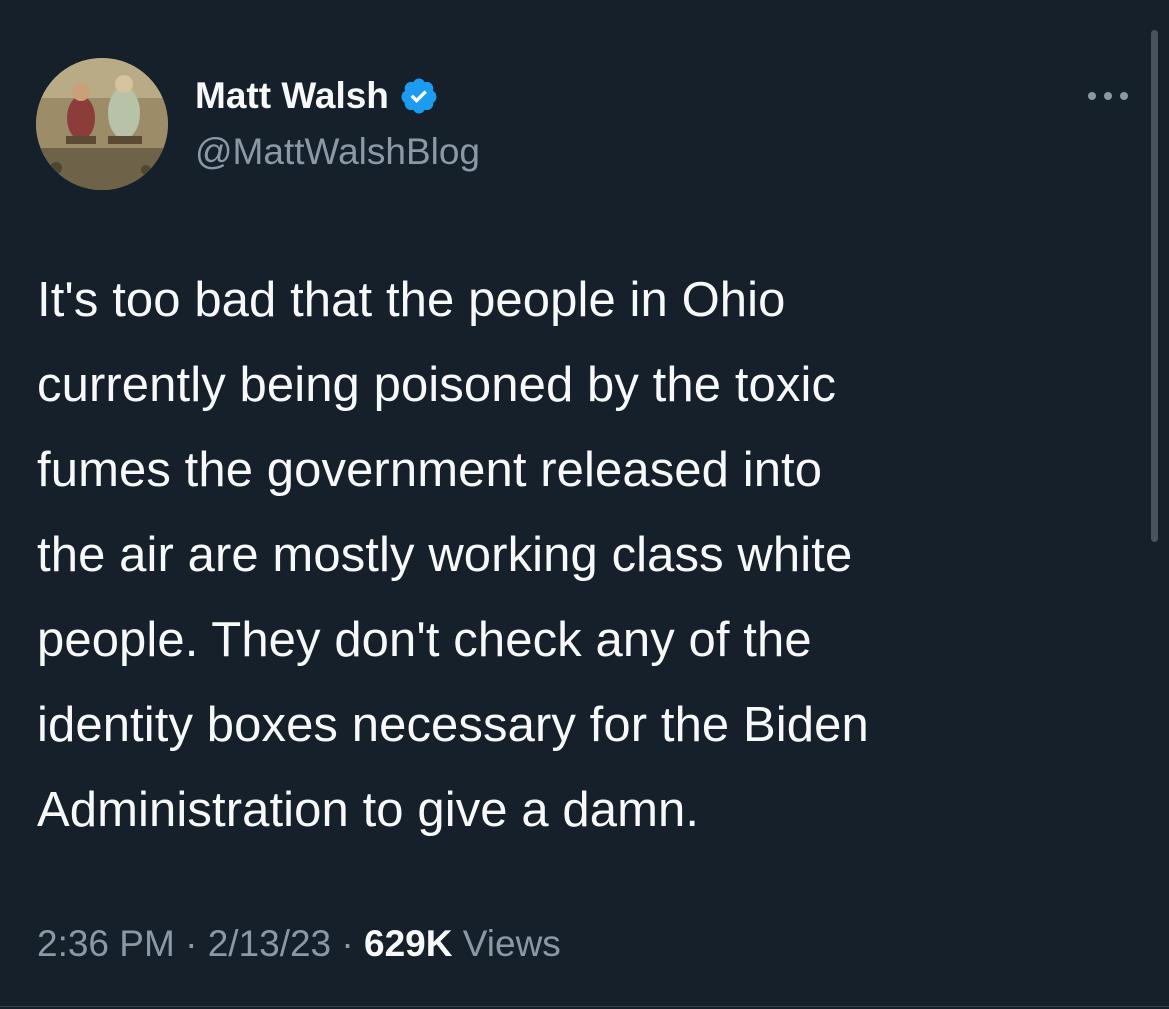 This screenshot has width=1169, height=1009. What do you see at coordinates (1154, 286) in the screenshot?
I see `scrollbar` at bounding box center [1154, 286].